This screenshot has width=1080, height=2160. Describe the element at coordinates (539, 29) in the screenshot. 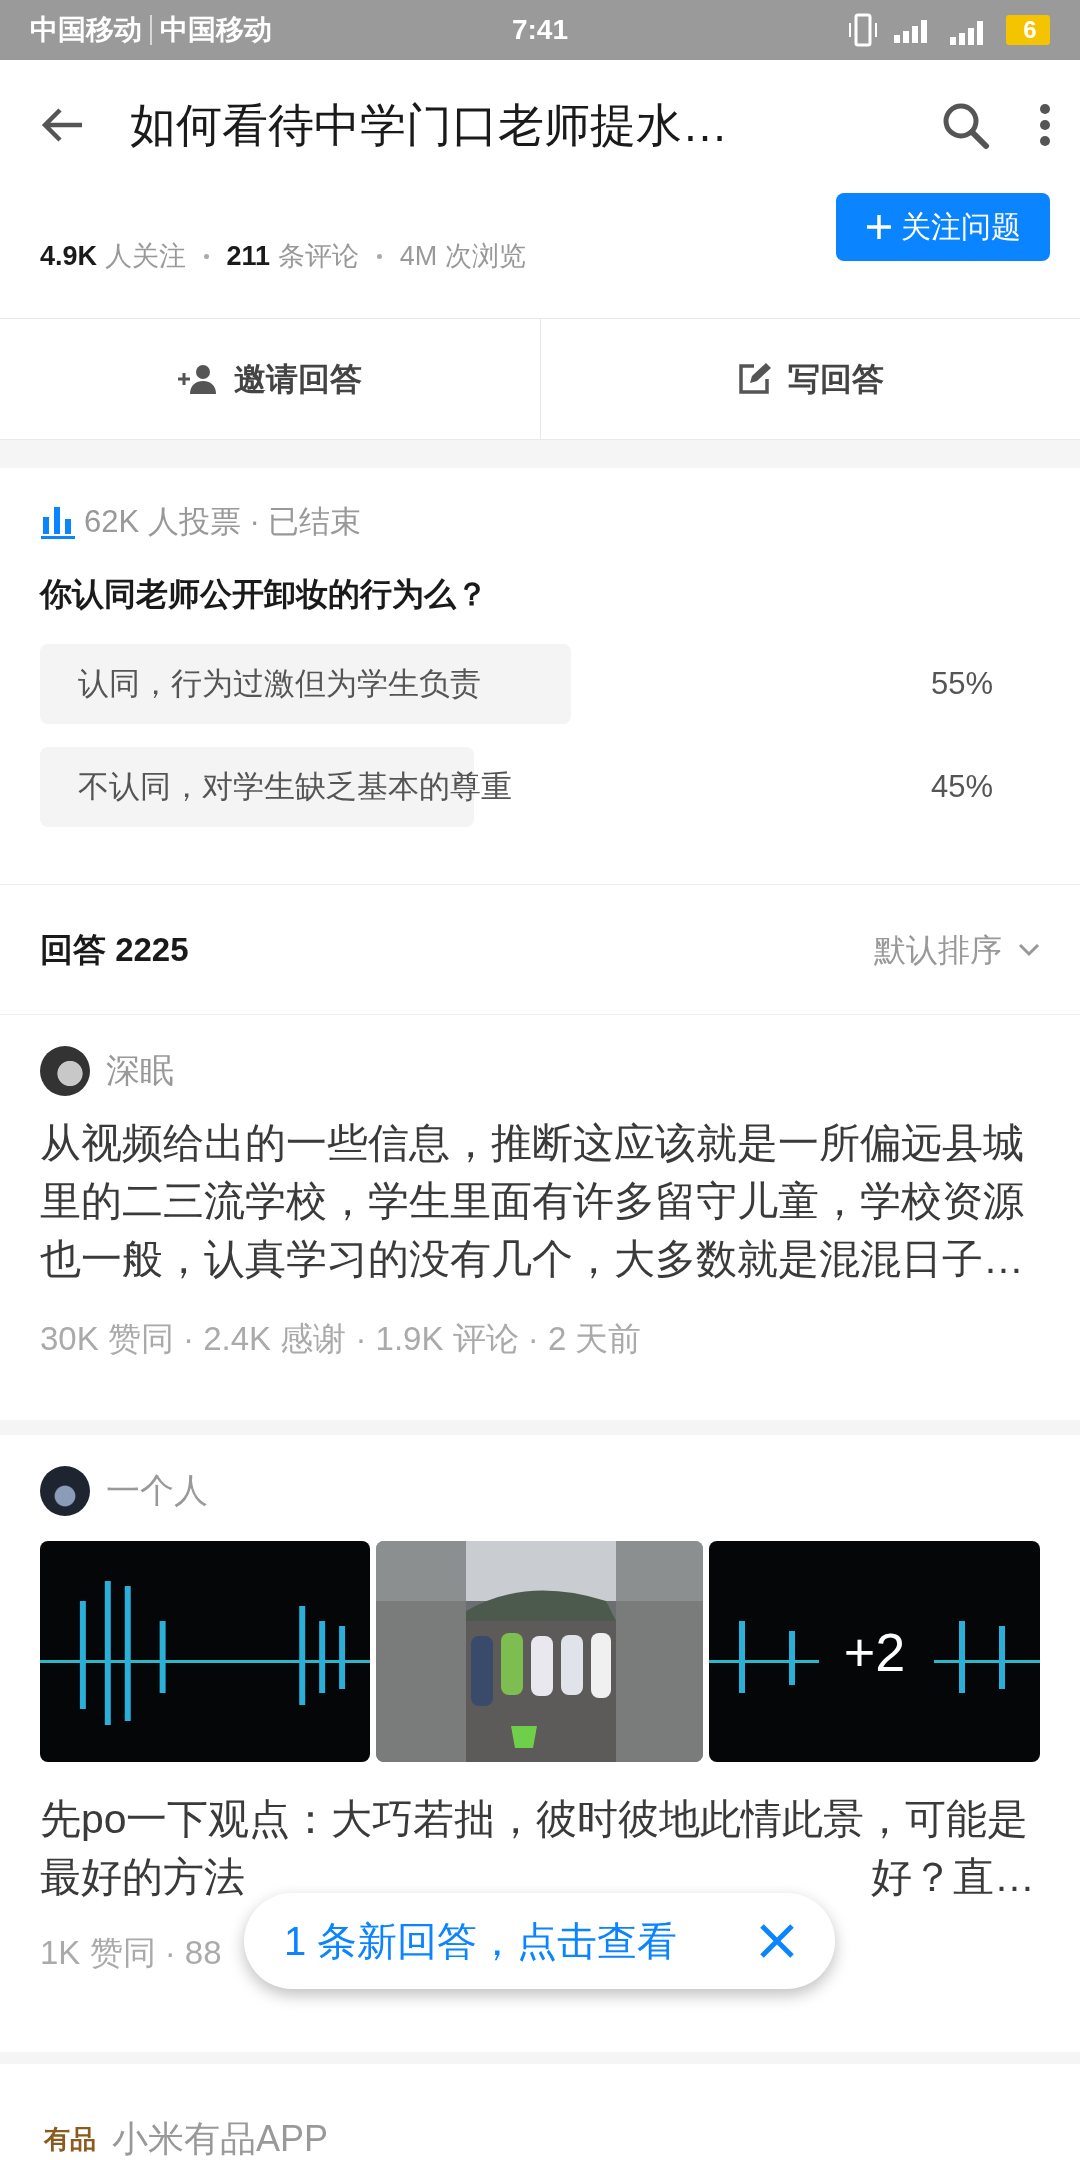

I see `clock-time: 7:41` at that location.